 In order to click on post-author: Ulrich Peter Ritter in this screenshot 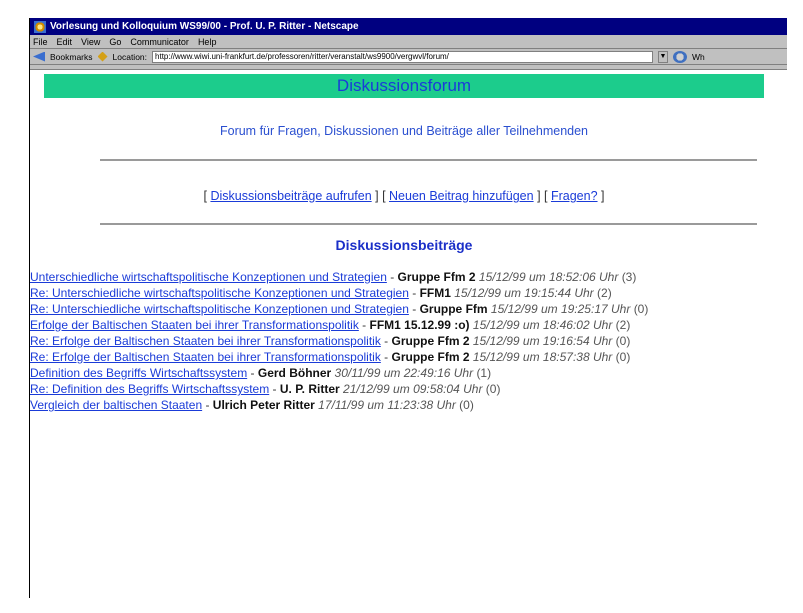, I will do `click(263, 405)`.